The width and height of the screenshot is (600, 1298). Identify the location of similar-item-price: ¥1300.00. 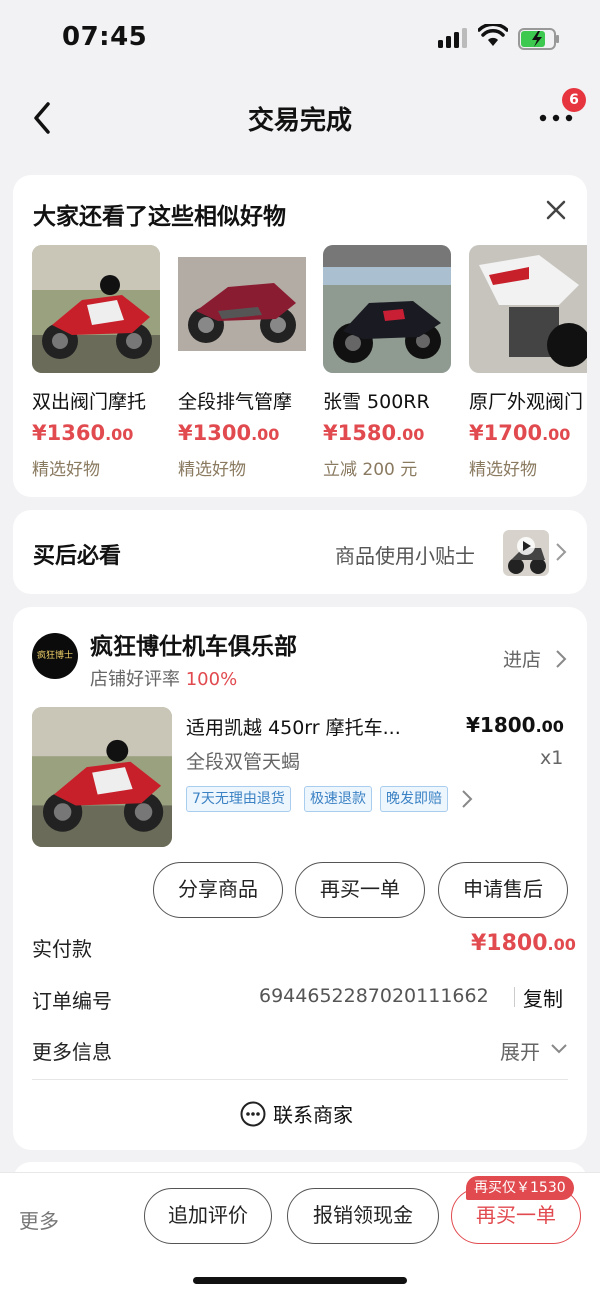
(228, 433).